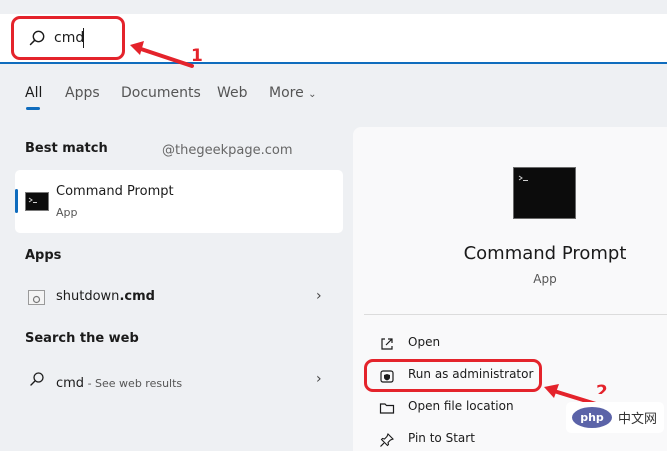  I want to click on php-cn-logo: php 中文网, so click(615, 417).